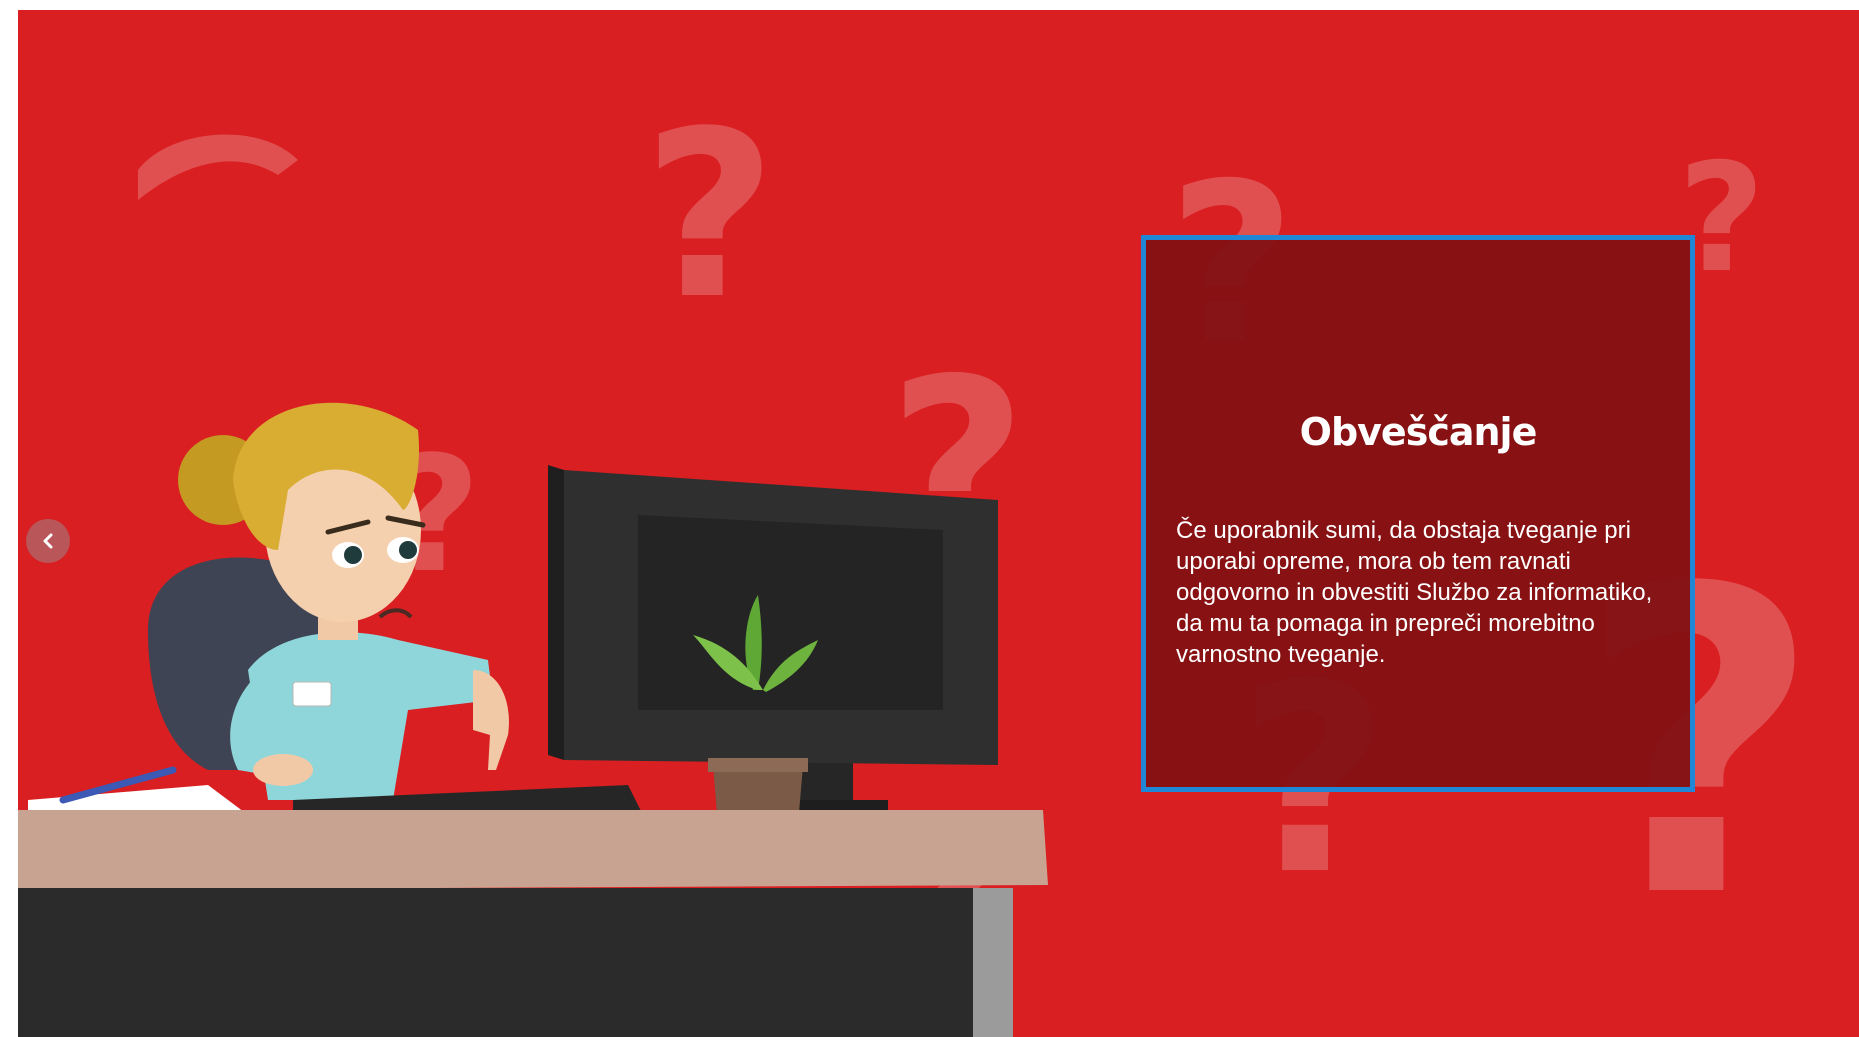 The width and height of the screenshot is (1859, 1037). What do you see at coordinates (709, 216) in the screenshot?
I see `question-mark-icon: ?` at bounding box center [709, 216].